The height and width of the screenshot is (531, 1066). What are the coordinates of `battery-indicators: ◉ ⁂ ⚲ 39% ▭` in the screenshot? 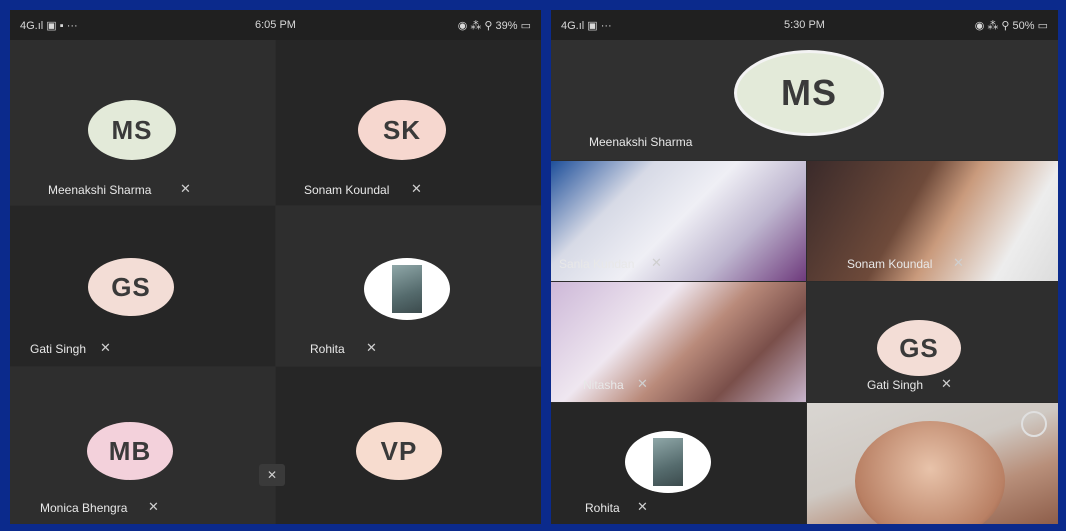 It's located at (494, 25).